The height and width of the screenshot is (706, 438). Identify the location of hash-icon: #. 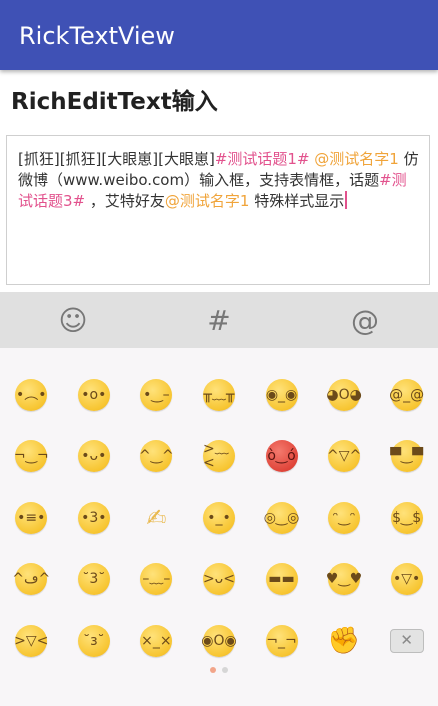
(219, 320).